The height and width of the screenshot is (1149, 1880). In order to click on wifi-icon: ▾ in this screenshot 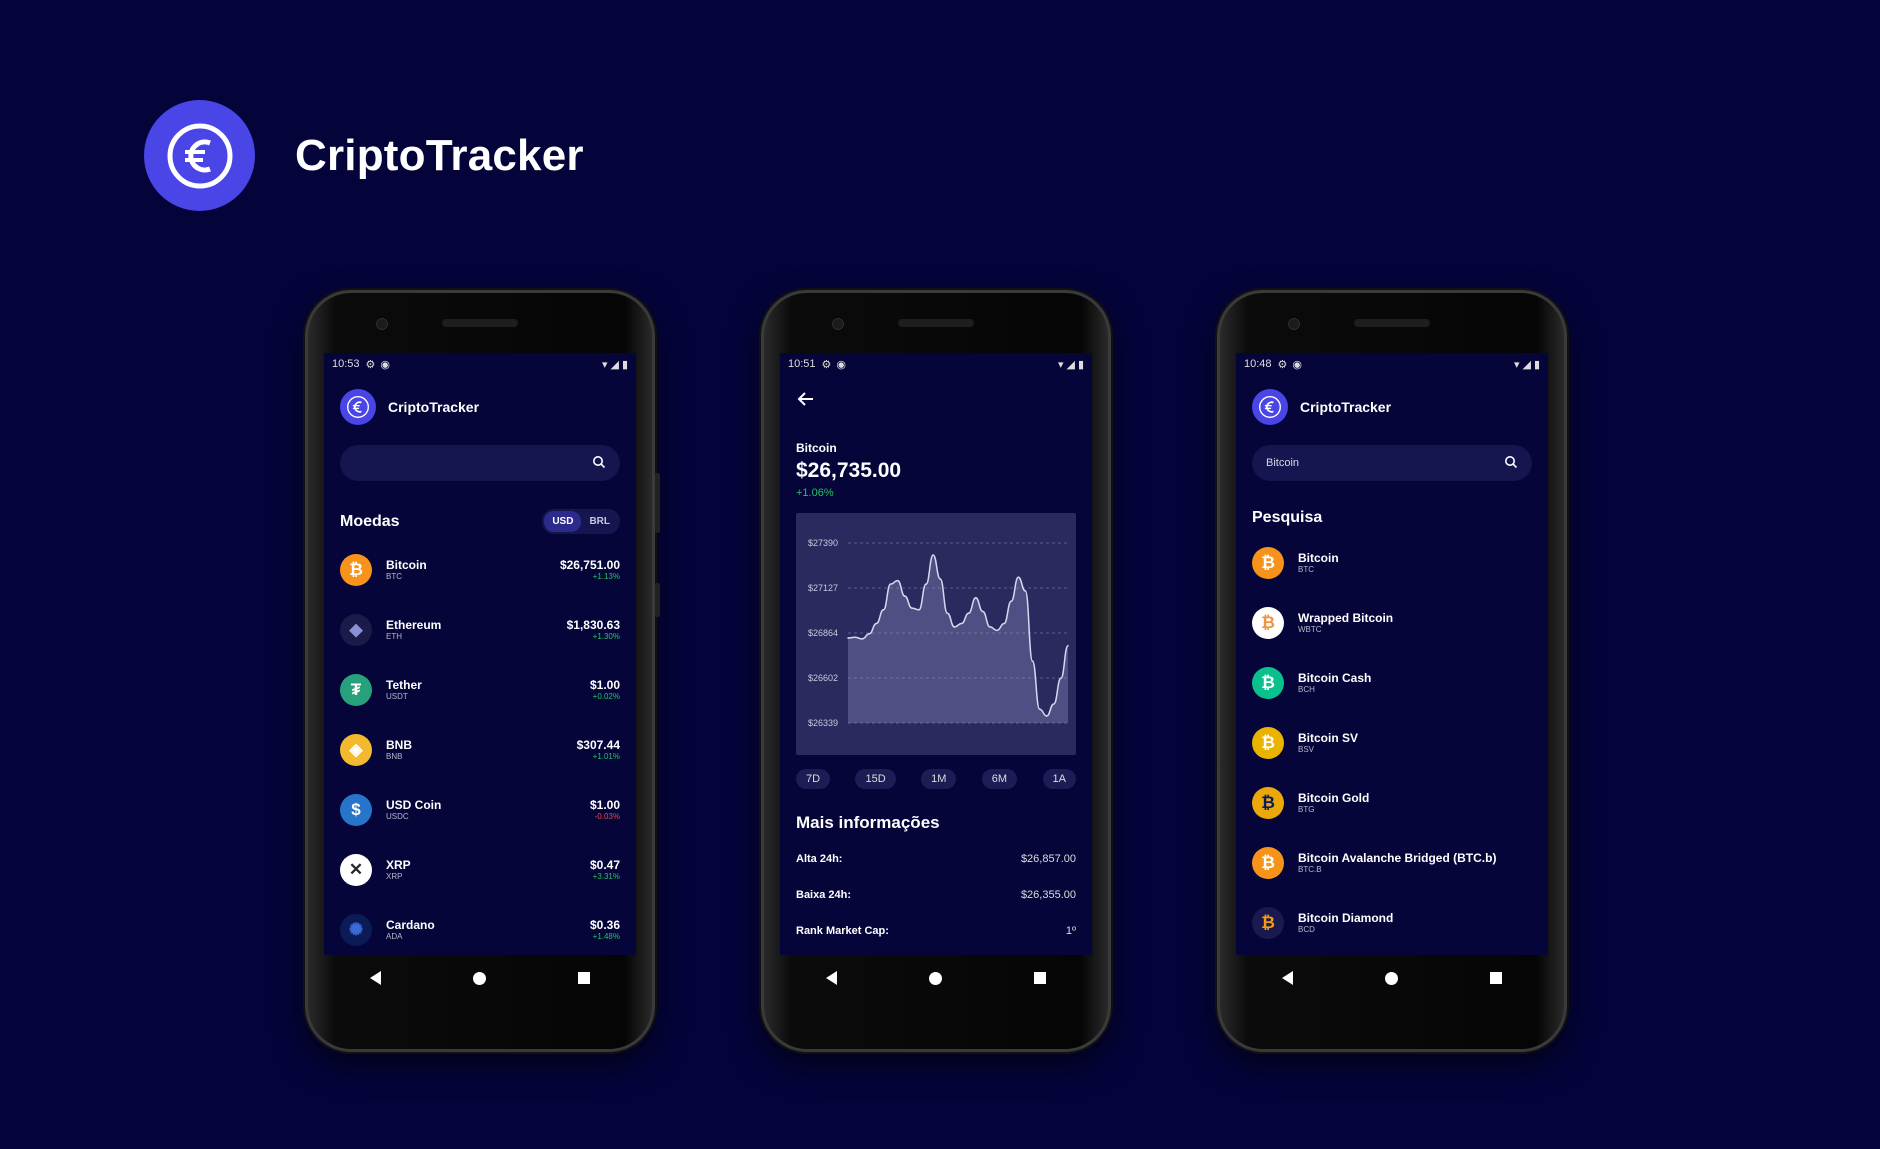, I will do `click(1060, 364)`.